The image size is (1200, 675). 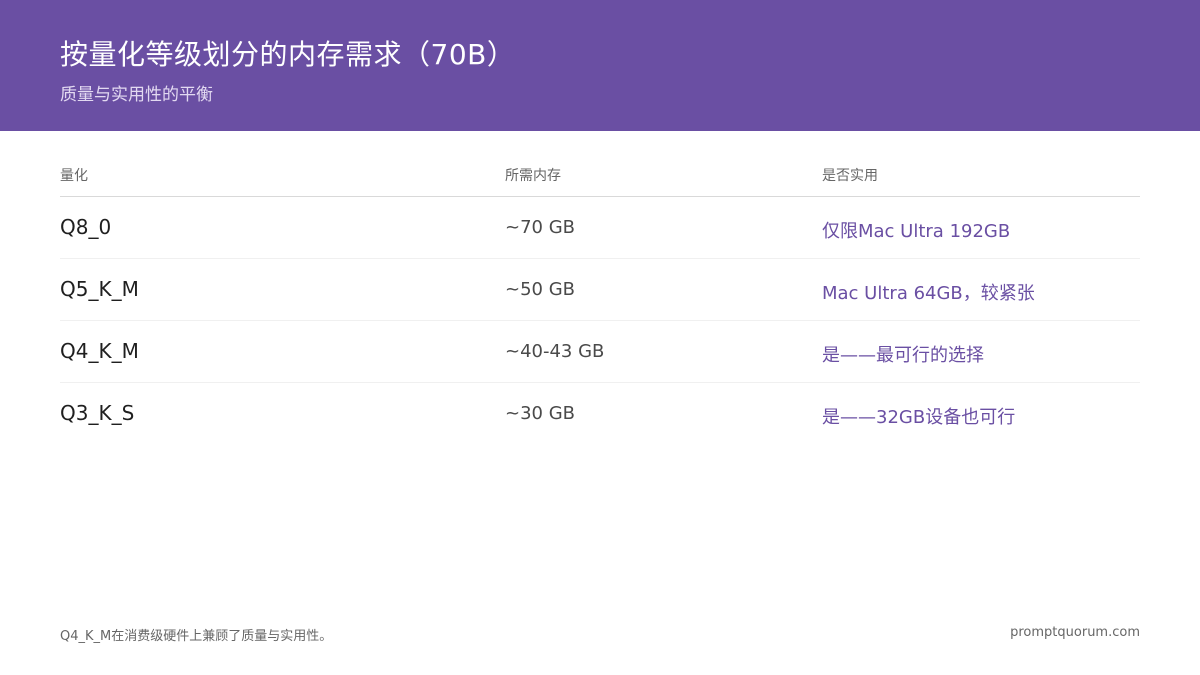 What do you see at coordinates (540, 289) in the screenshot?
I see `memory-cell: ~50 GB` at bounding box center [540, 289].